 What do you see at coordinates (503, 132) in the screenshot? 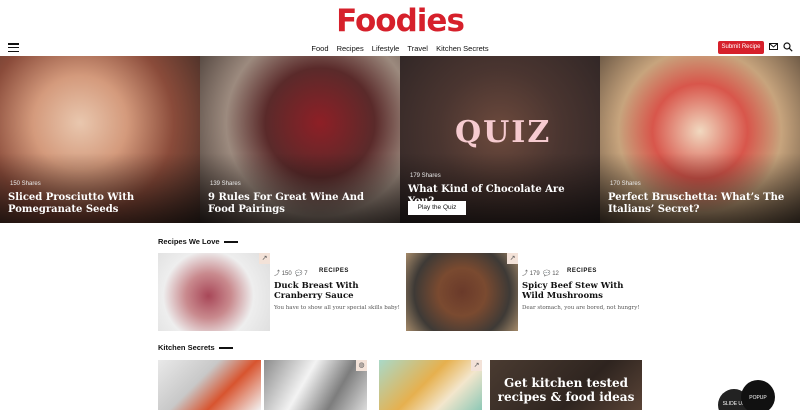
I see `quiz-overlay-text: QUIZ` at bounding box center [503, 132].